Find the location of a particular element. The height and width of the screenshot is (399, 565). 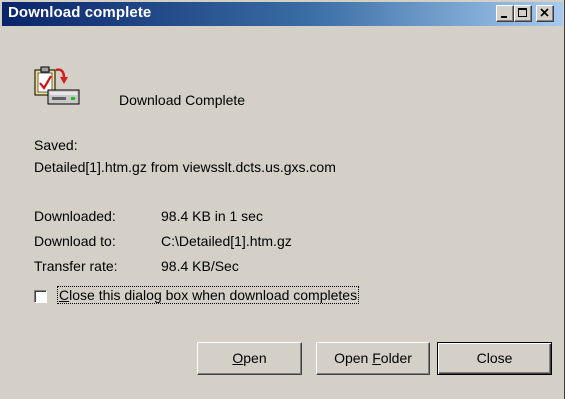

download-to-label: Download to: is located at coordinates (75, 241).